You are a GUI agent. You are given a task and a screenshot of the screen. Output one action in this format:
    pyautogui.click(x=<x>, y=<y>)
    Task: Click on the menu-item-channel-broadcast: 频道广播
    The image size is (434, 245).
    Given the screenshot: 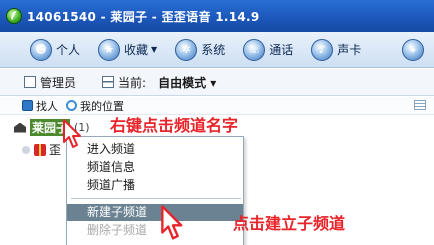 What is the action you would take?
    pyautogui.click(x=155, y=185)
    